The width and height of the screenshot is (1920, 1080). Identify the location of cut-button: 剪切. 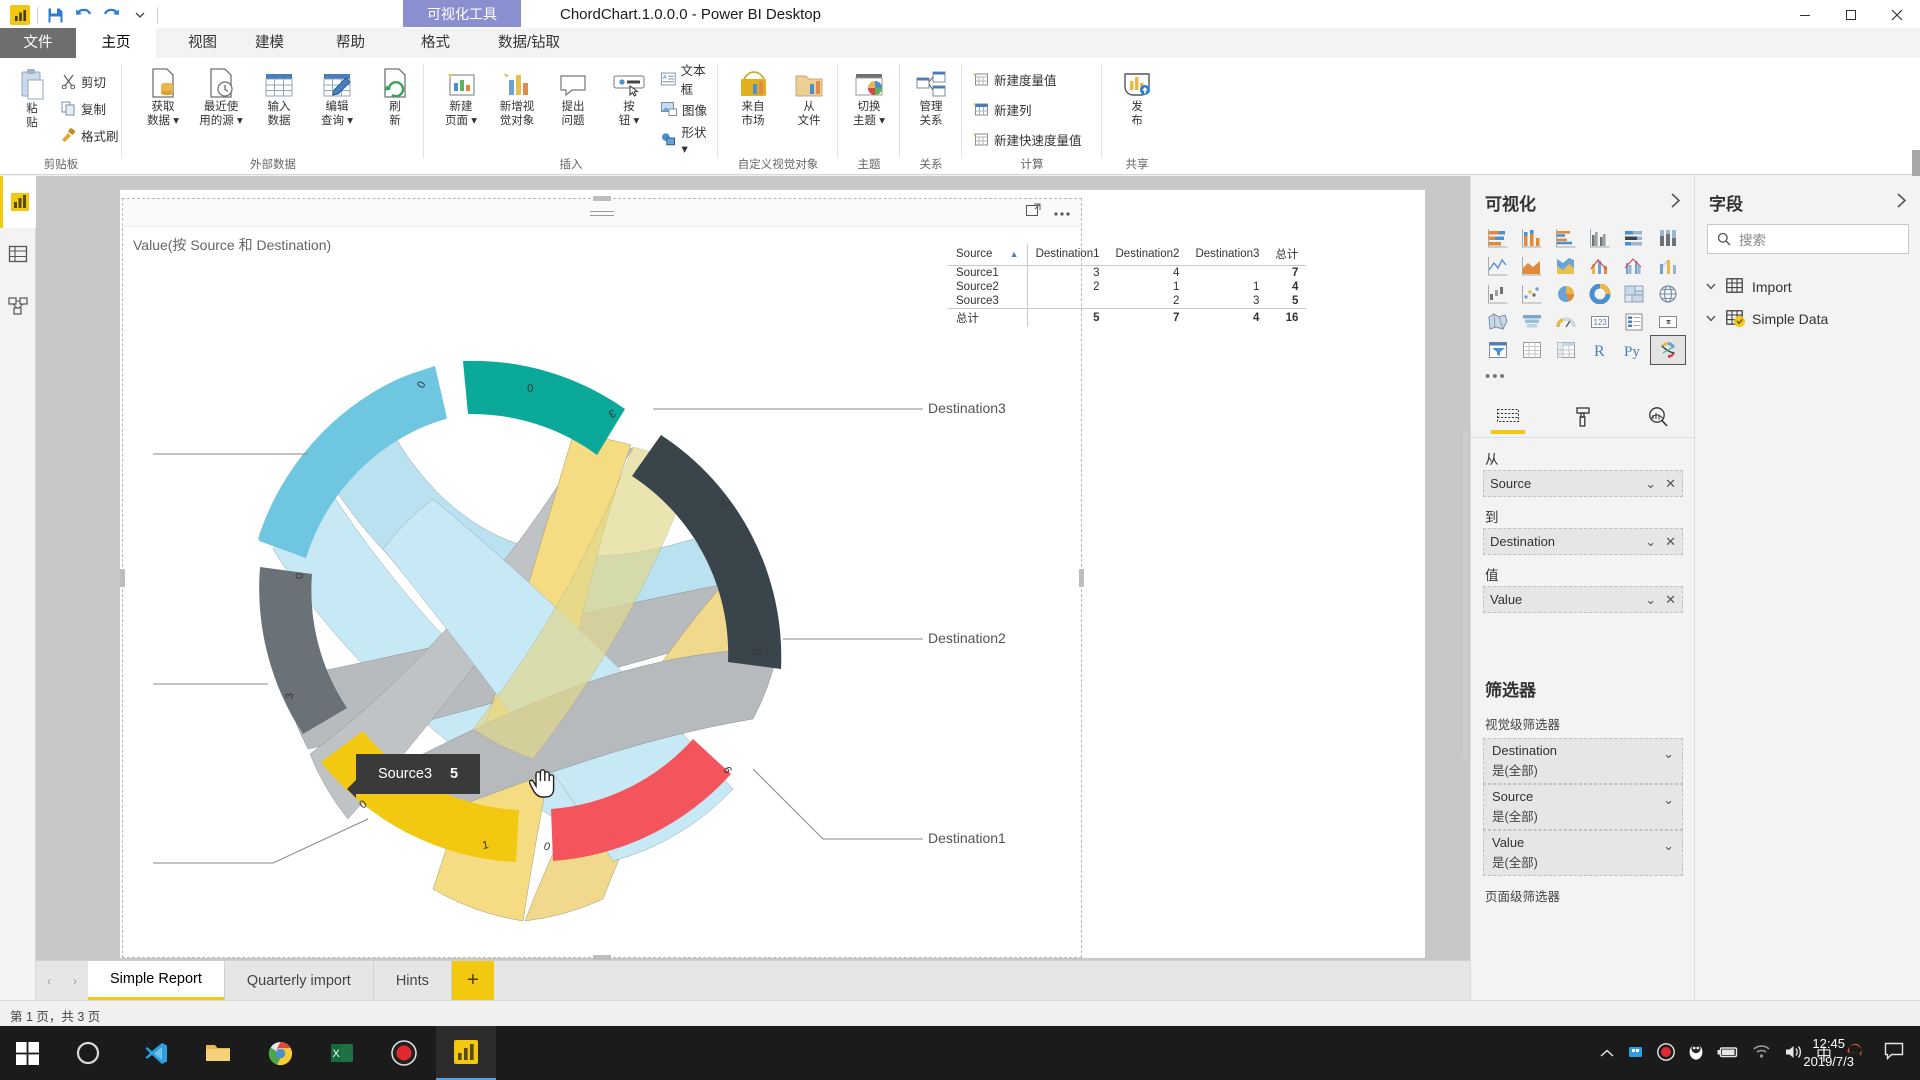
(83, 81).